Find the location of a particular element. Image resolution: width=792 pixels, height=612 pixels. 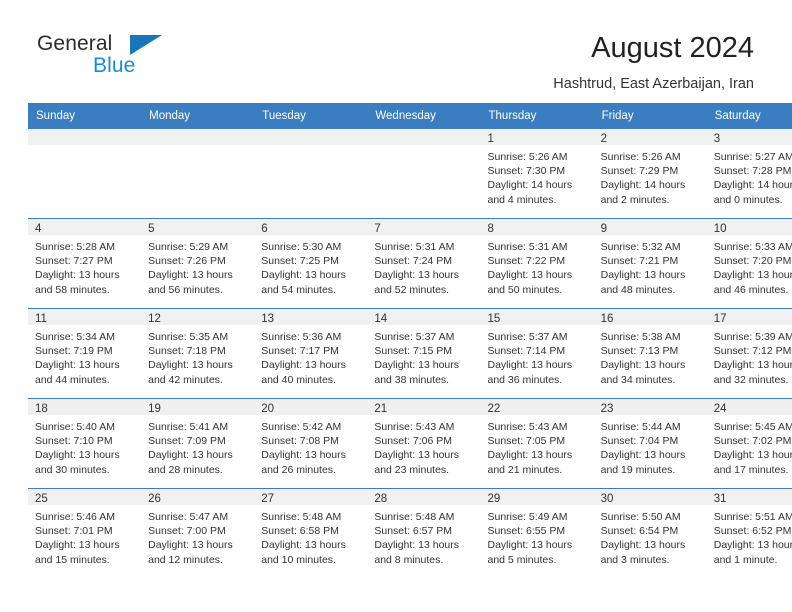

daylight-text: Daylight: 13 hours and 3 minutes. is located at coordinates (643, 552).